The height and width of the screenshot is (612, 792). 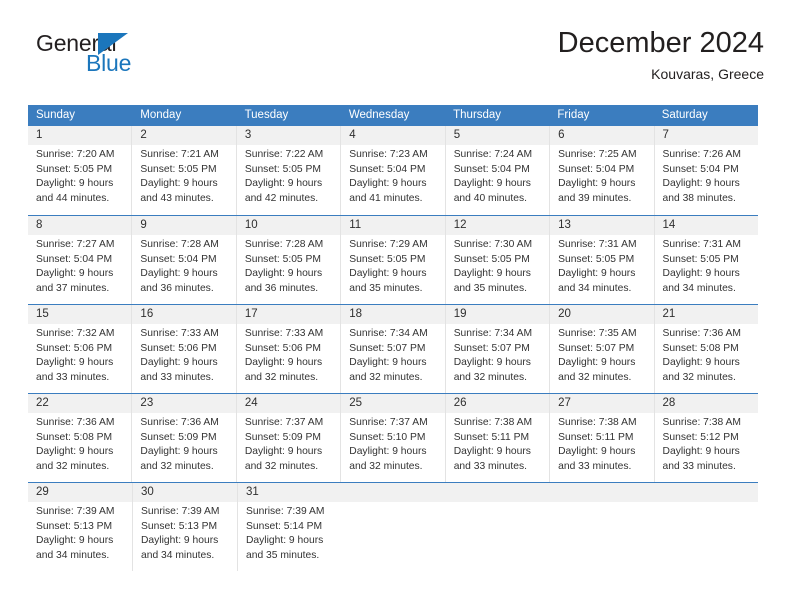 What do you see at coordinates (564, 225) in the screenshot?
I see `day-number: 13` at bounding box center [564, 225].